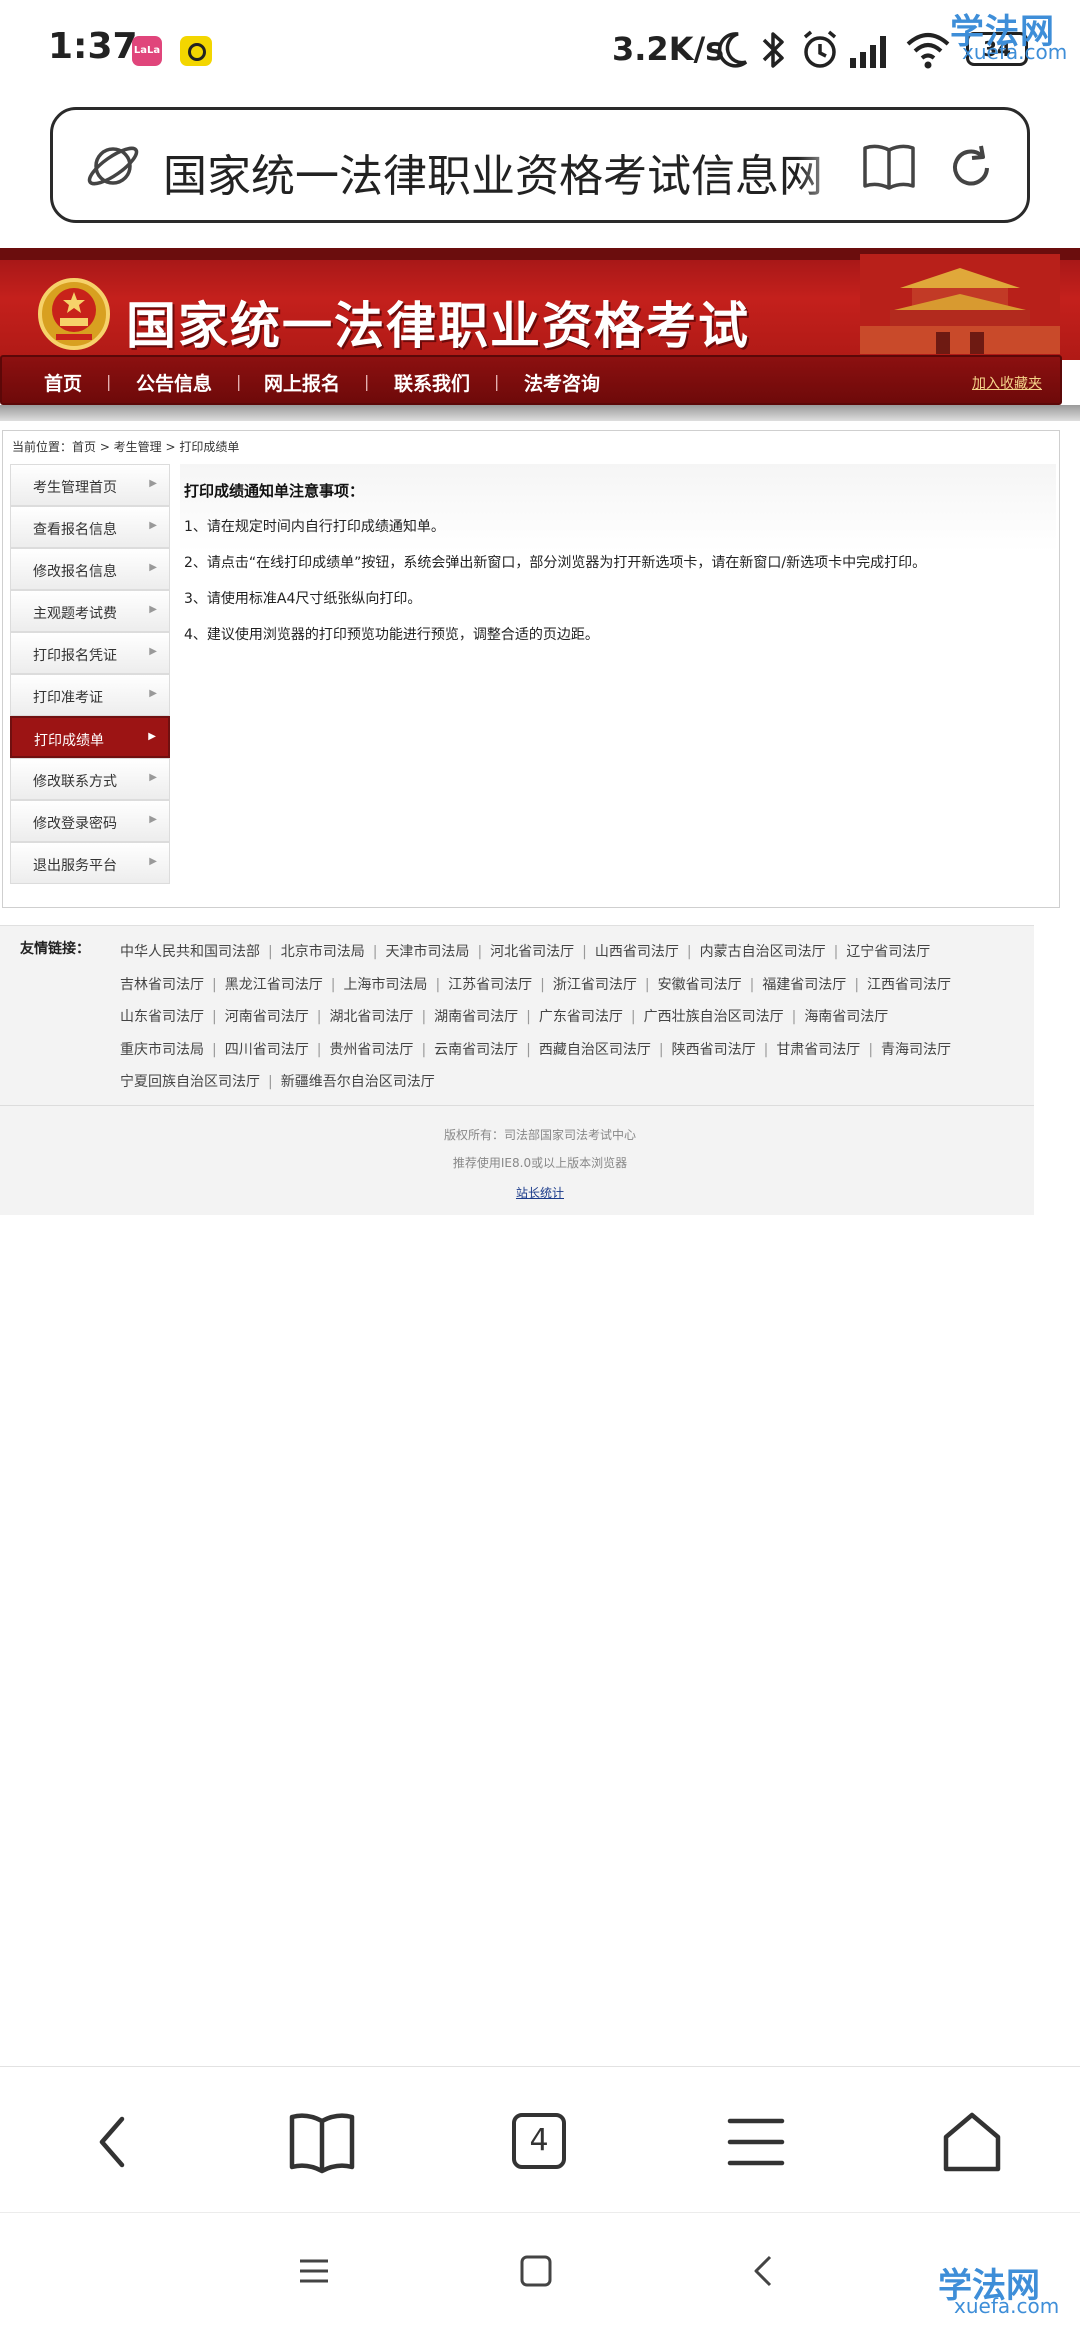 This screenshot has width=1080, height=2340. I want to click on friend-link: 湖南省司法厅, so click(476, 1017).